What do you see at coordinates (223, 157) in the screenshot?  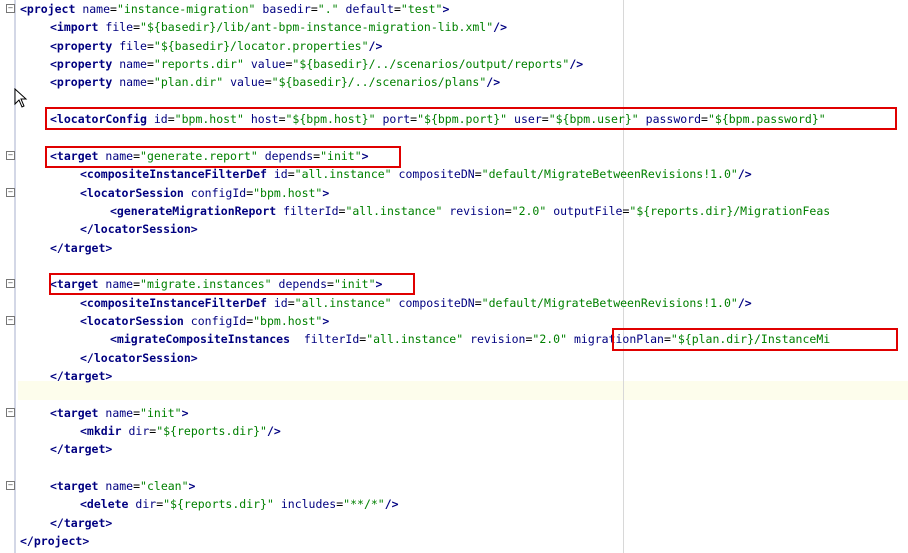 I see `highlight-box-generate-report-target` at bounding box center [223, 157].